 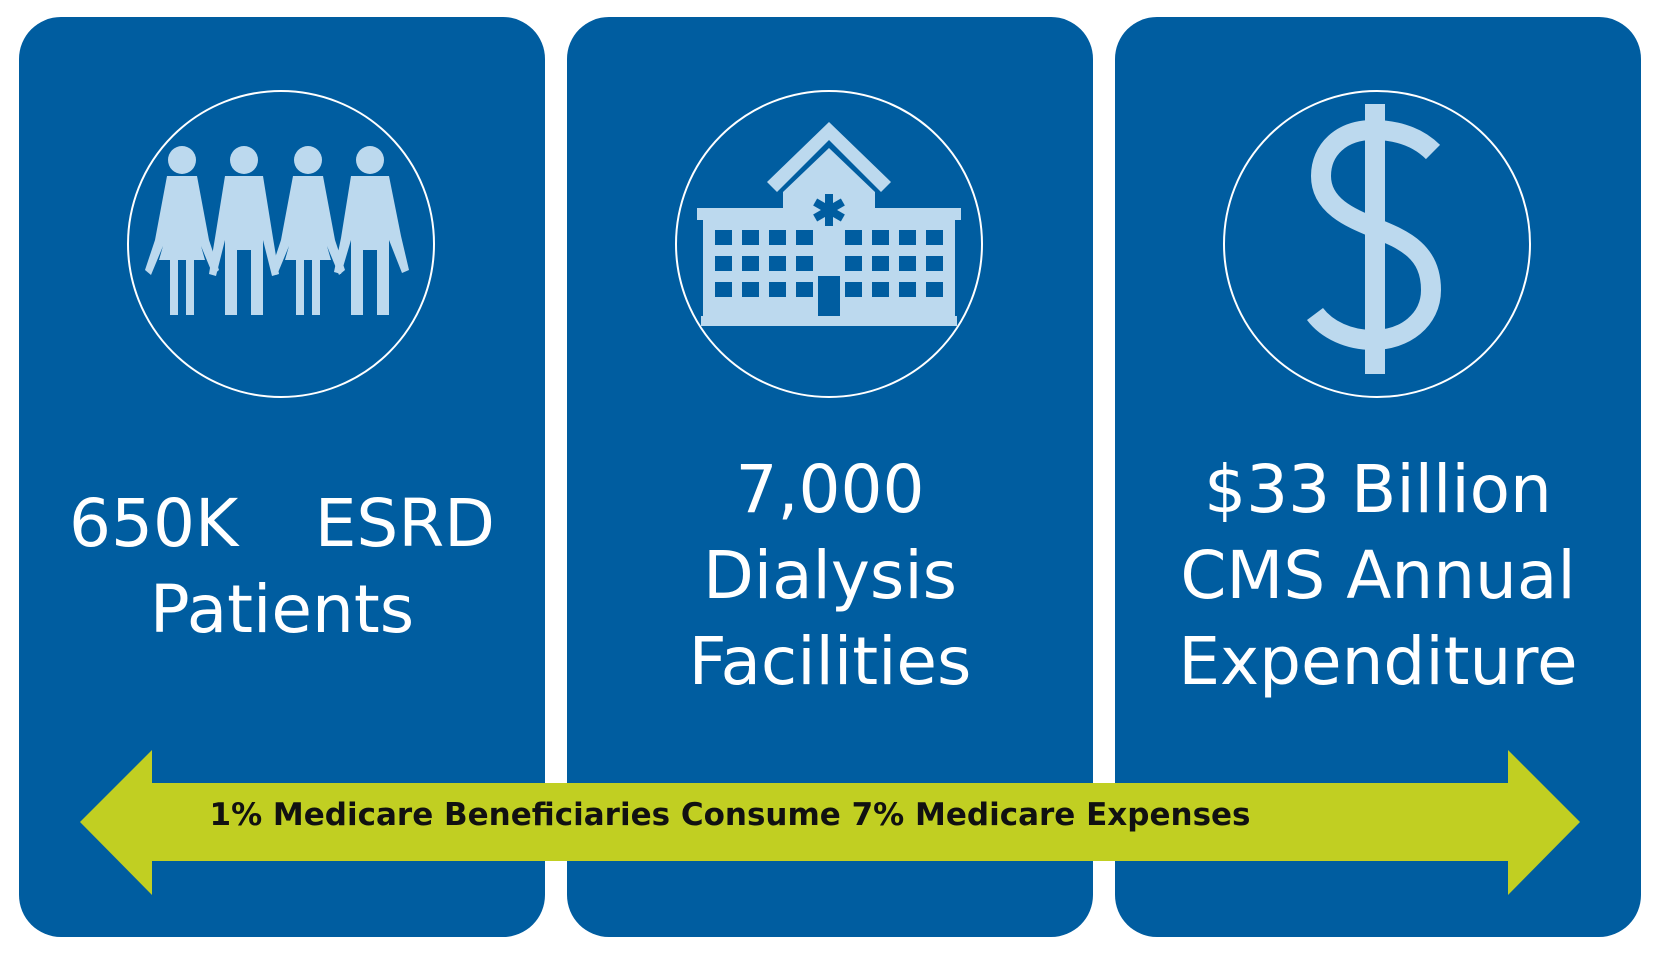 What do you see at coordinates (277, 230) in the screenshot?
I see `people-icon` at bounding box center [277, 230].